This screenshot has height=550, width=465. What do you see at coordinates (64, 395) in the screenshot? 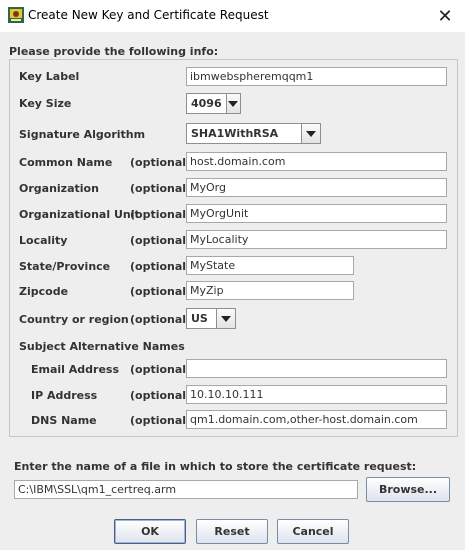
I see `ip-address-label: IP Address` at bounding box center [64, 395].